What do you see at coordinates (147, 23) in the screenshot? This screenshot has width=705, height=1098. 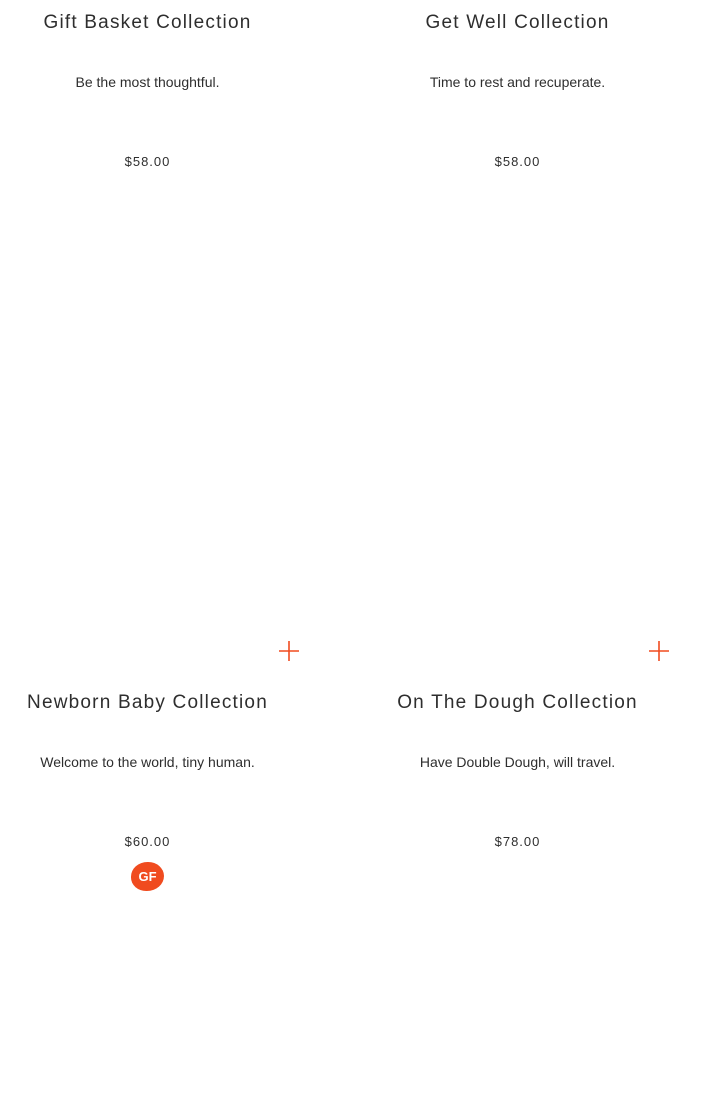 I see `product-title: Gift Basket Collection` at bounding box center [147, 23].